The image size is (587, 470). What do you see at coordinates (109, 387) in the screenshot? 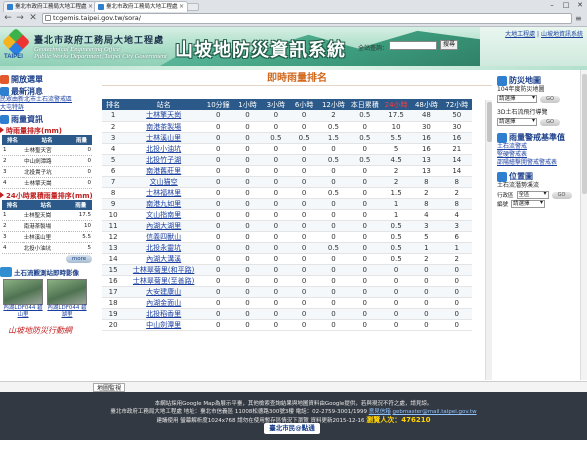
I see `map-monitor-tab: 地圖監視` at bounding box center [109, 387].